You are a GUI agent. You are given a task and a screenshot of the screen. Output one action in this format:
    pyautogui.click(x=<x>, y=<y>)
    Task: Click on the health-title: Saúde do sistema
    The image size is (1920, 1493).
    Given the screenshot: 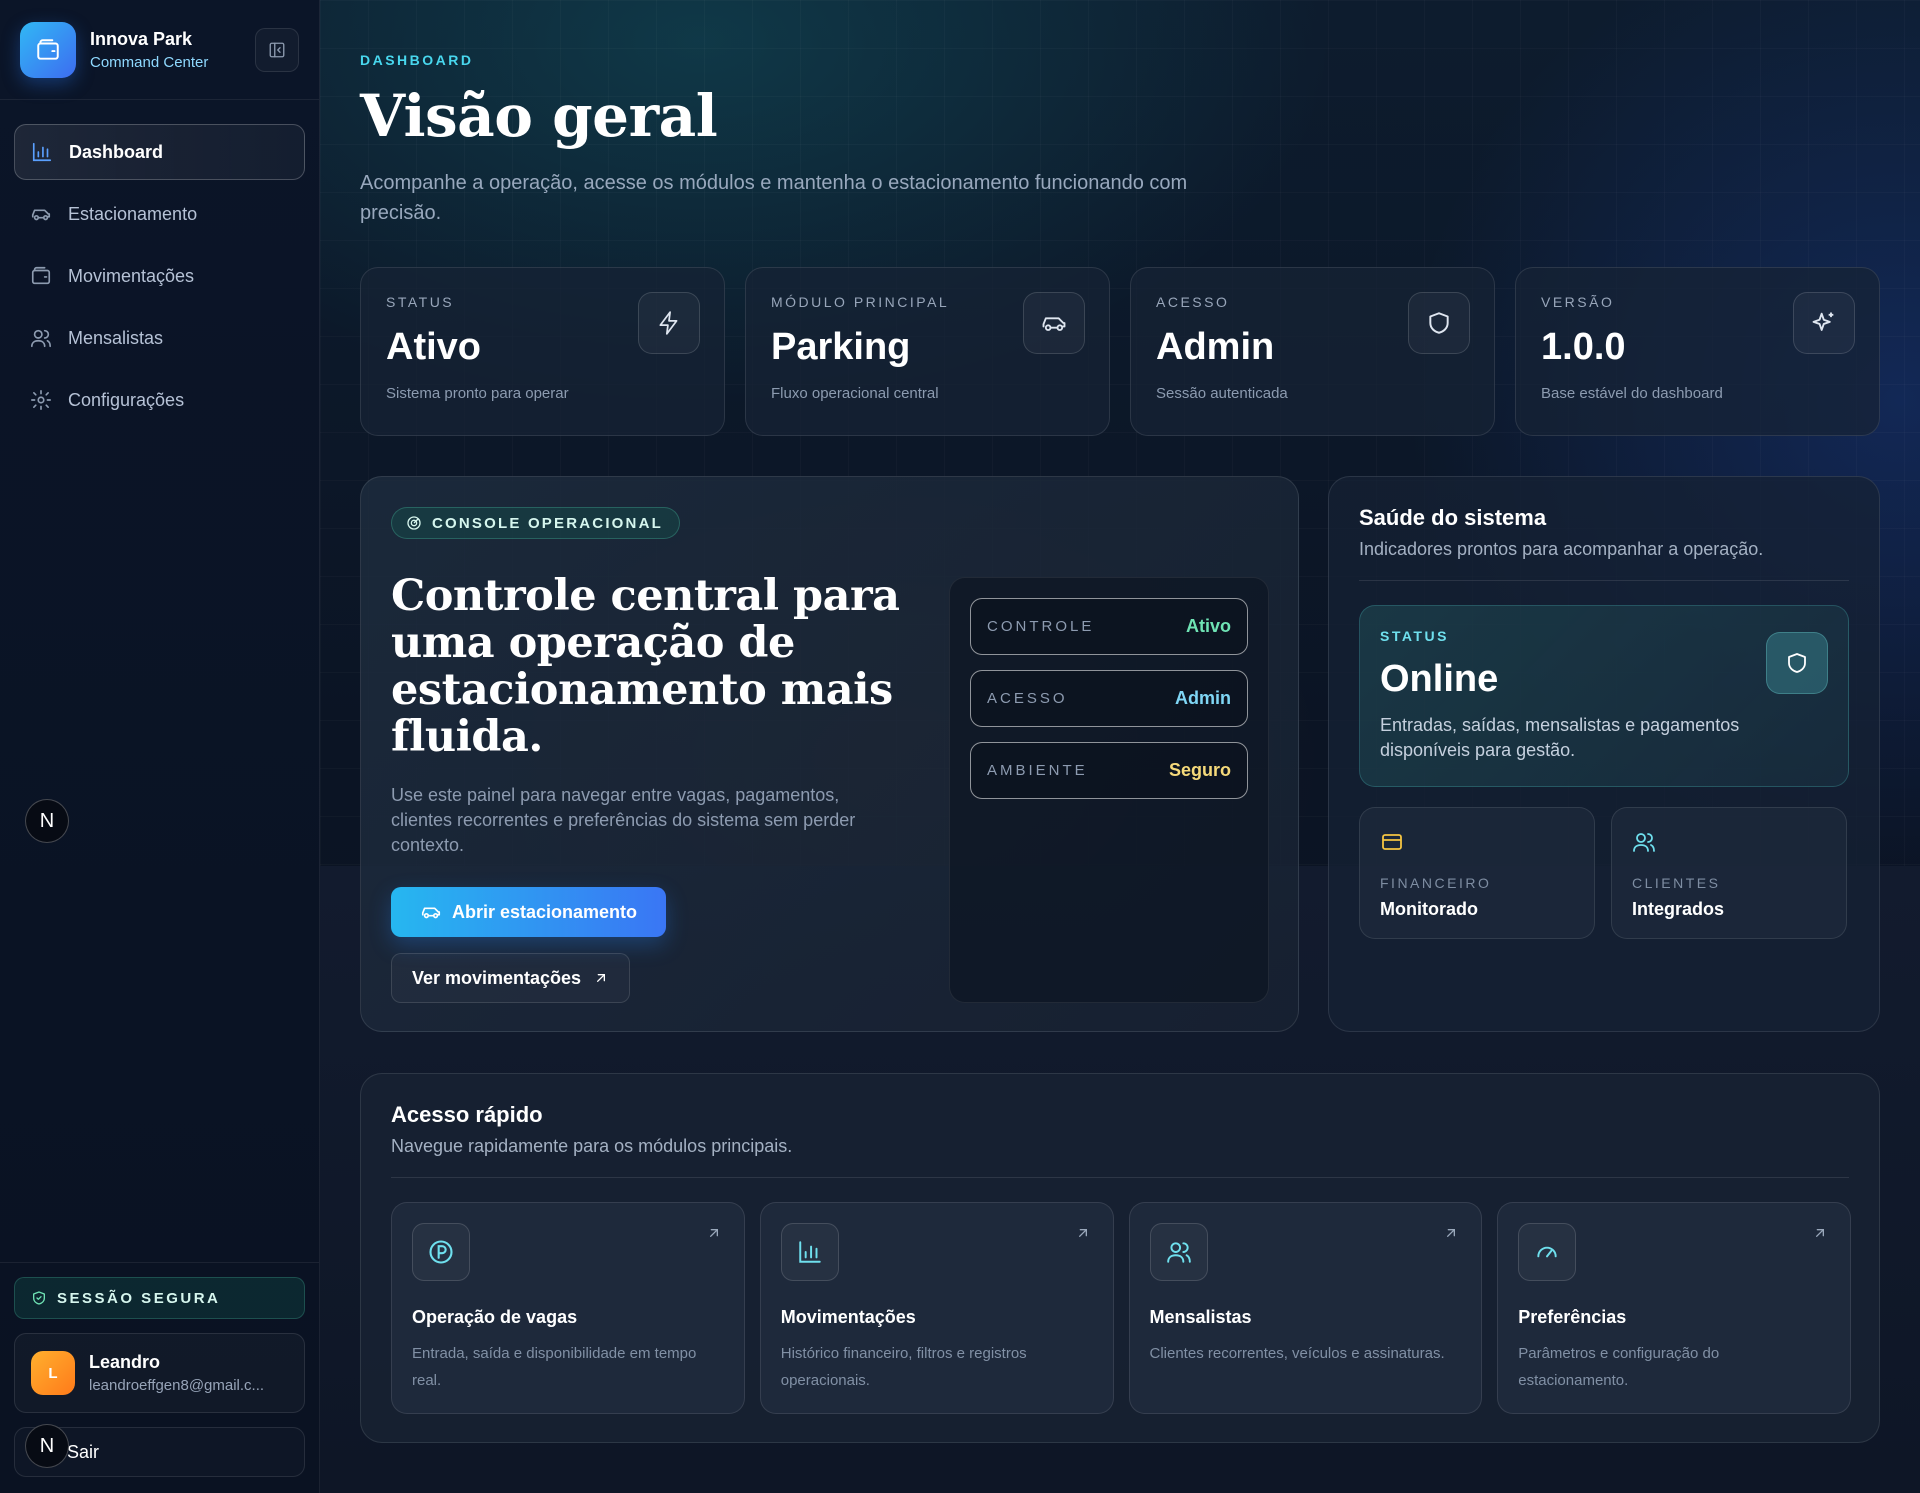 What is the action you would take?
    pyautogui.click(x=1453, y=517)
    